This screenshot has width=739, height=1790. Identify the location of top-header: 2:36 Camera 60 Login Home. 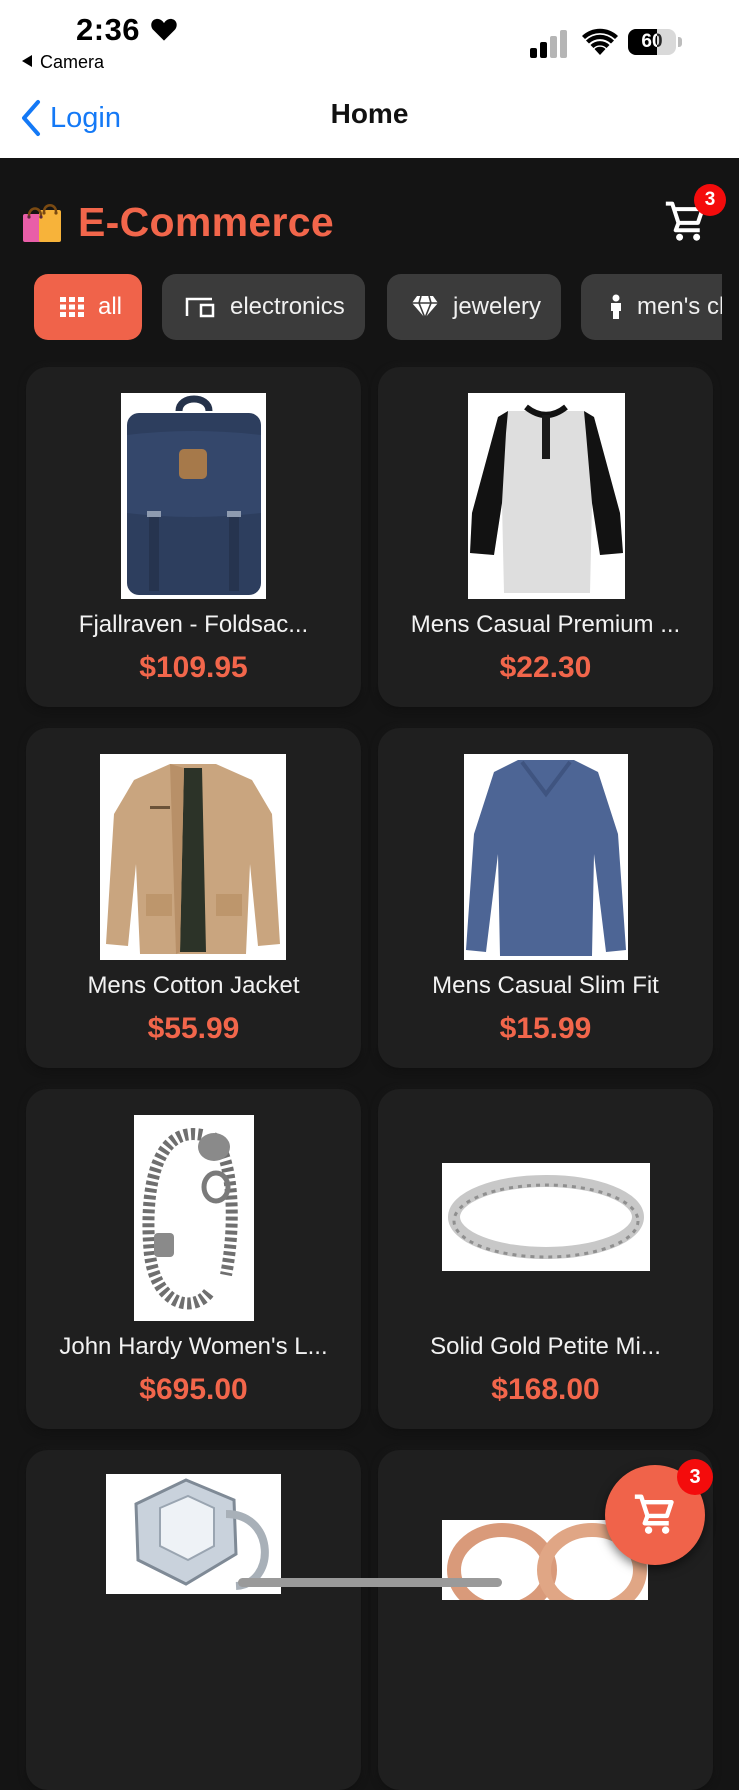
(369, 79).